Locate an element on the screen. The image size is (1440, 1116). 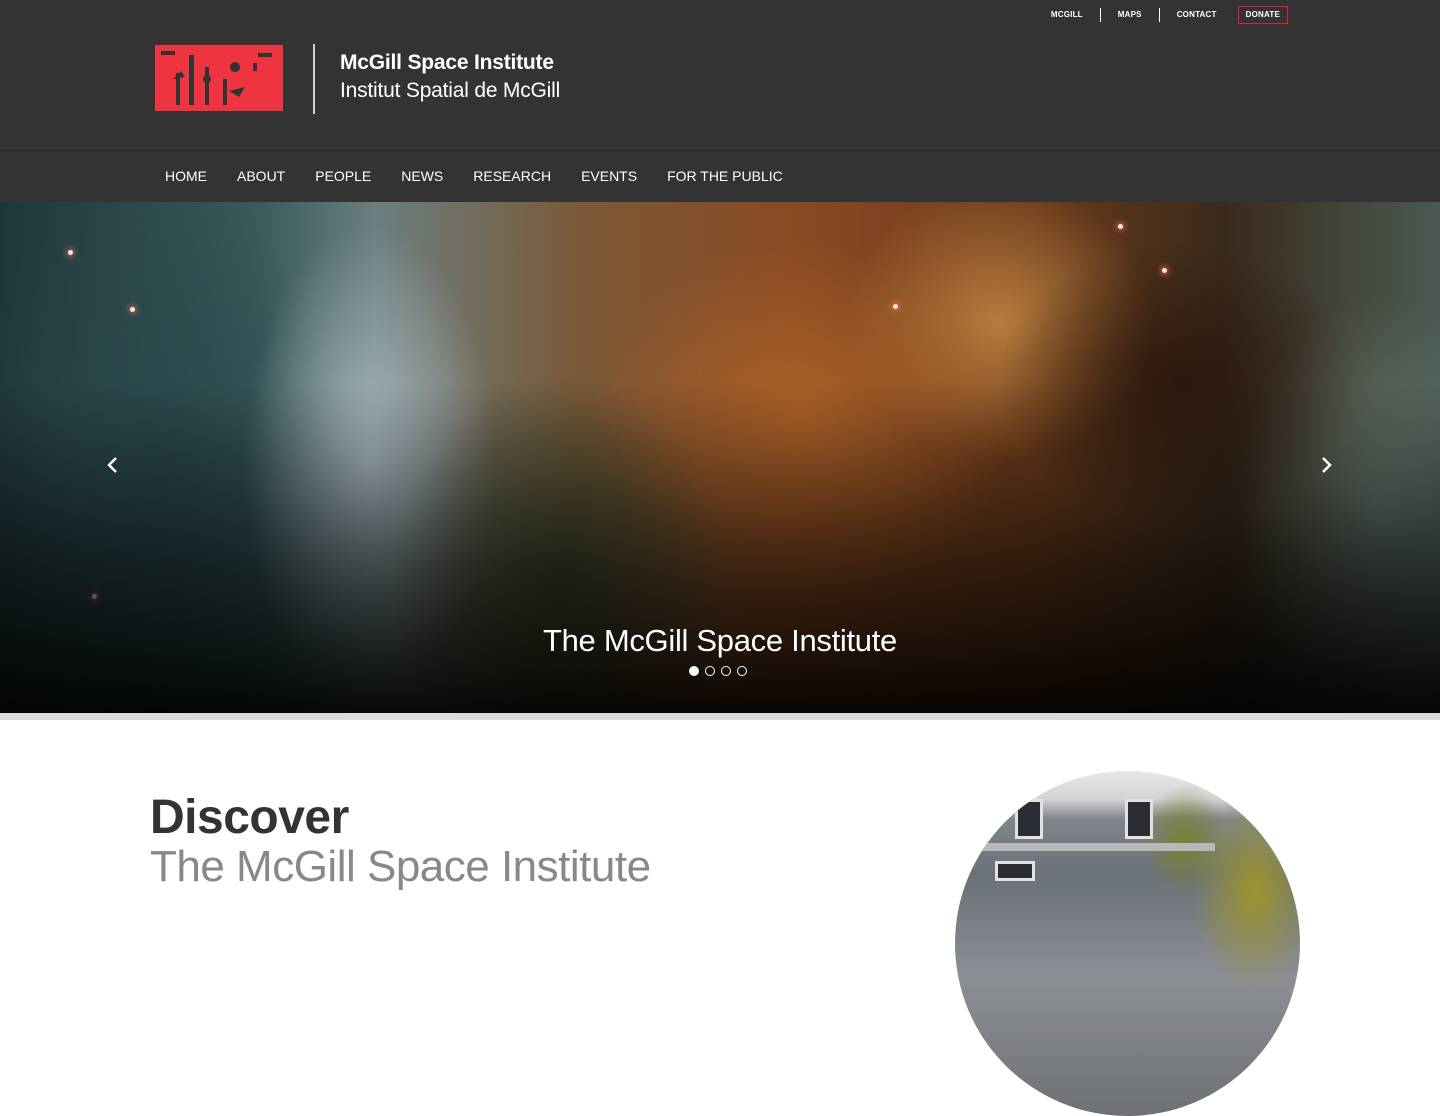
utility-link-maps: MAPS is located at coordinates (1130, 15).